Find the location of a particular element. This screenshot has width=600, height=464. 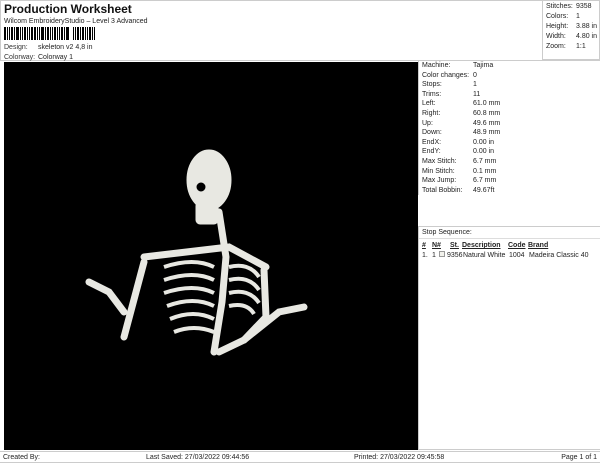

last-saved: Last Saved: 27/03/2022 09:44:56 is located at coordinates (198, 457).